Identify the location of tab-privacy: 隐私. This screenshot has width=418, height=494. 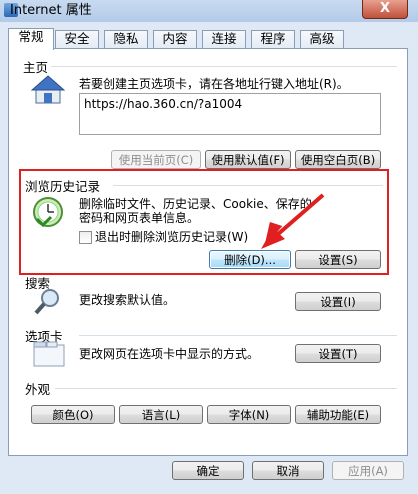
(126, 39).